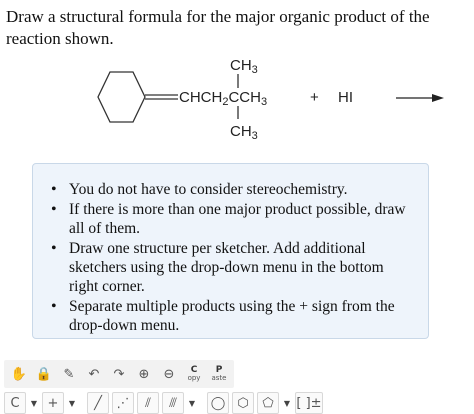 The image size is (474, 414). I want to click on element-carbon-button: C, so click(15, 403).